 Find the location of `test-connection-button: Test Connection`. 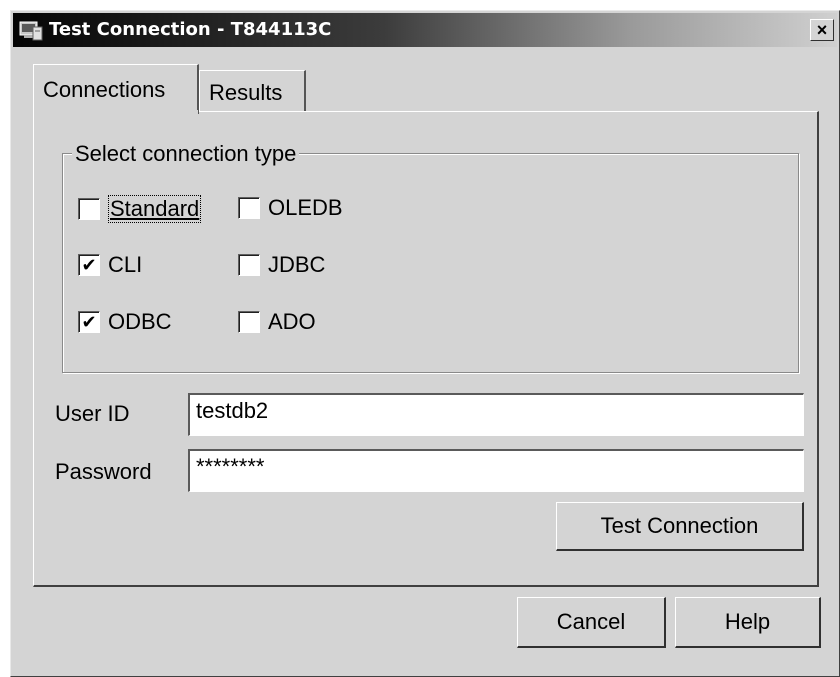

test-connection-button: Test Connection is located at coordinates (680, 526).